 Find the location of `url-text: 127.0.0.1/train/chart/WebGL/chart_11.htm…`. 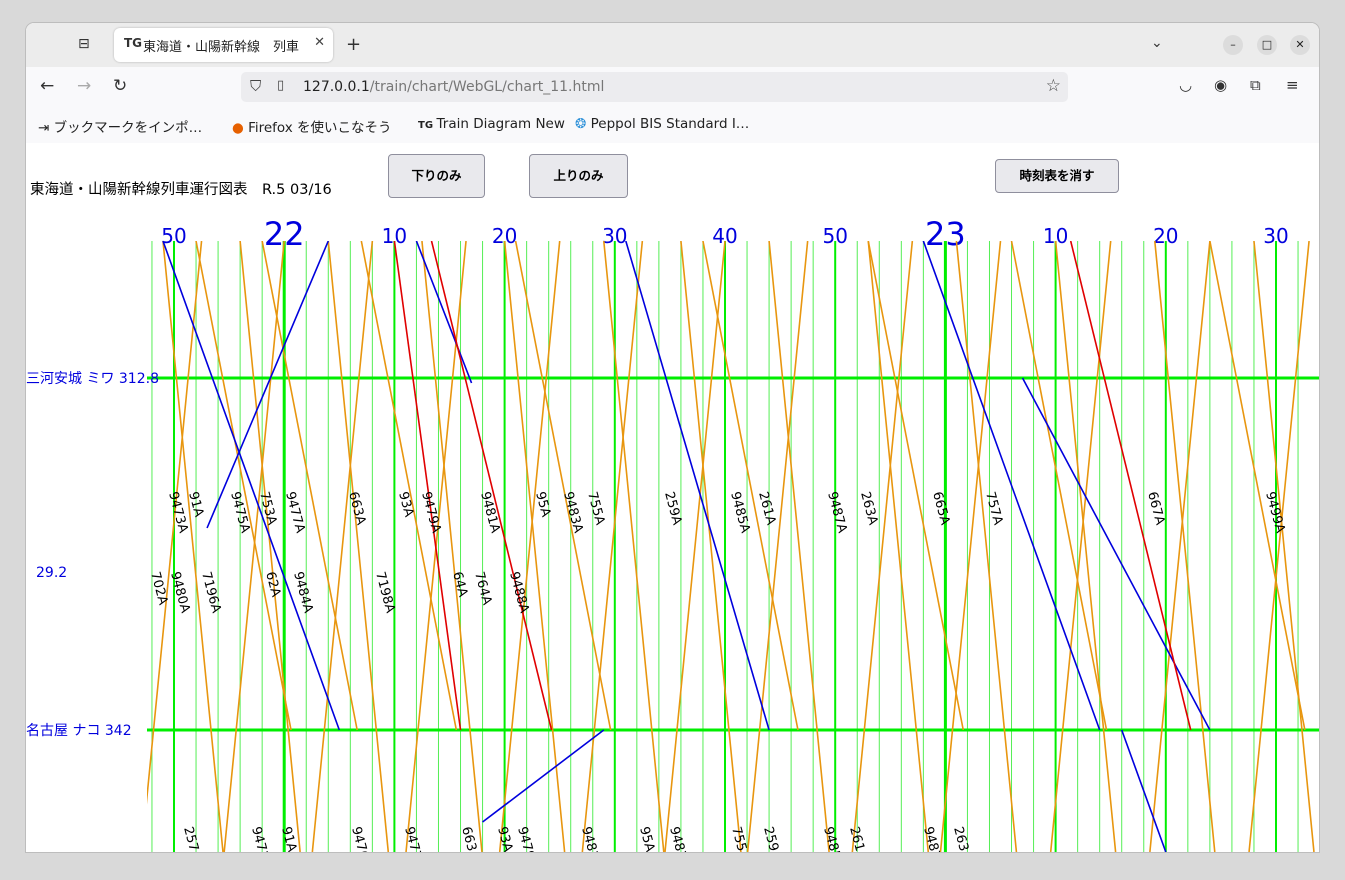

url-text: 127.0.0.1/train/chart/WebGL/chart_11.htm… is located at coordinates (453, 87).